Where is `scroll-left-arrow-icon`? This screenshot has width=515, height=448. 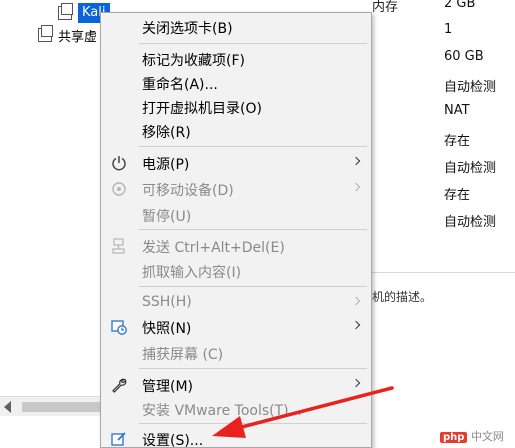 scroll-left-arrow-icon is located at coordinates (7, 407).